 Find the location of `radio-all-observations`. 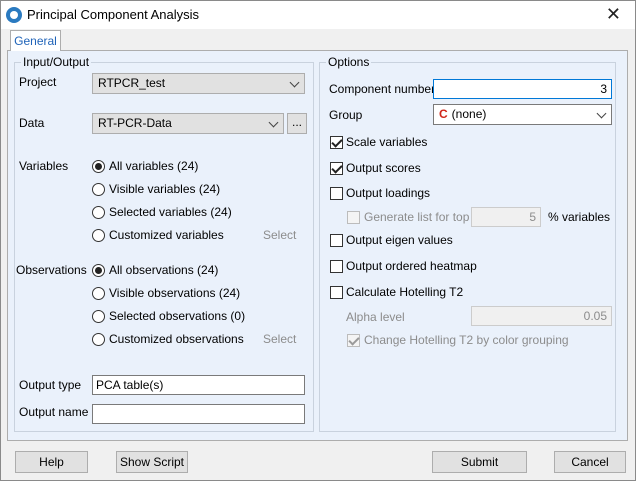

radio-all-observations is located at coordinates (98, 270).